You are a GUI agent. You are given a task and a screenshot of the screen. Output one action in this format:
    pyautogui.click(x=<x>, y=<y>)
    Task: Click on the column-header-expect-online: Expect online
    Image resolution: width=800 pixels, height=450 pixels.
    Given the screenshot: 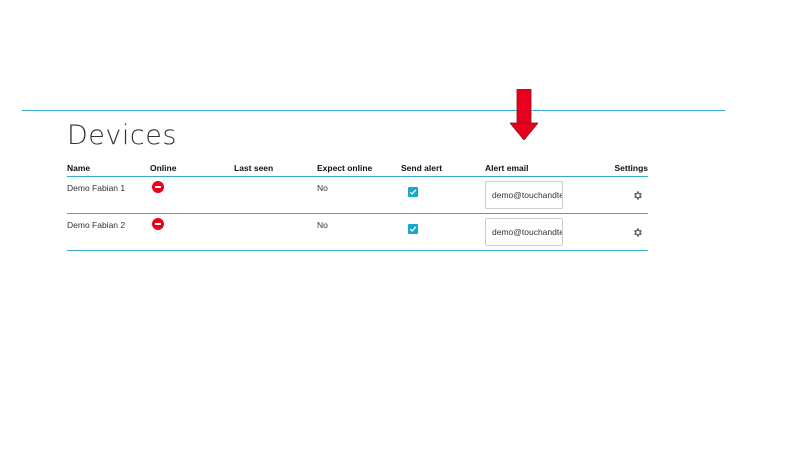 What is the action you would take?
    pyautogui.click(x=344, y=168)
    